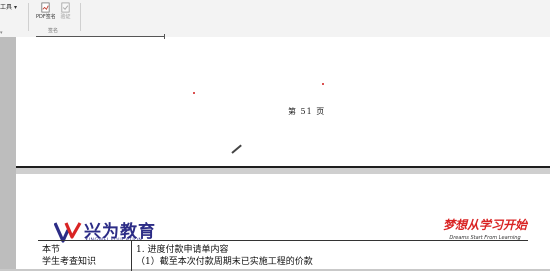  What do you see at coordinates (53, 31) in the screenshot?
I see `signature-group-label: 签名` at bounding box center [53, 31].